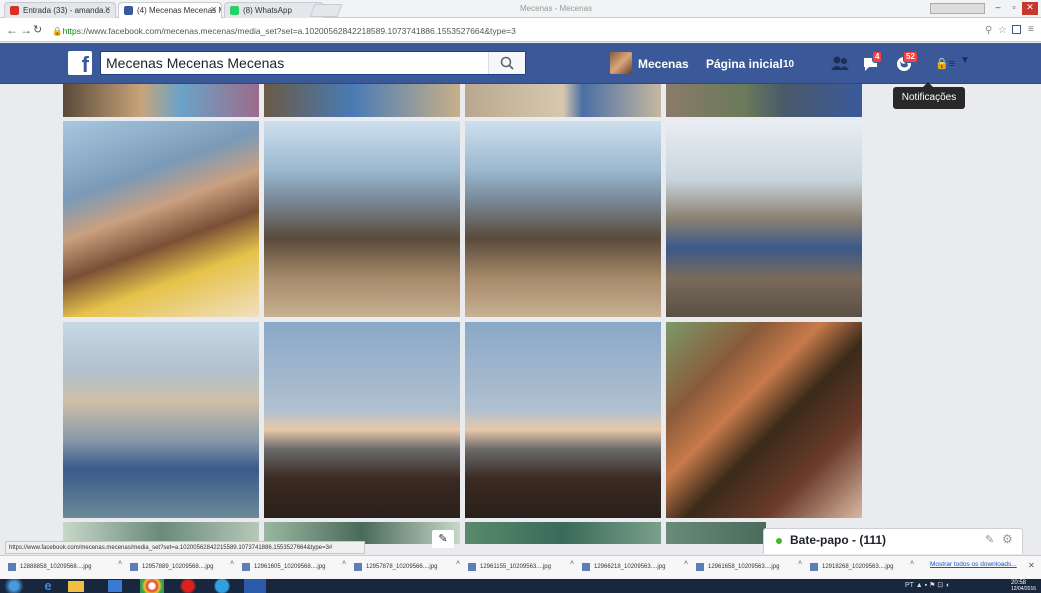 The width and height of the screenshot is (1041, 593). What do you see at coordinates (80, 63) in the screenshot?
I see `facebook-logo-icon: f` at bounding box center [80, 63].